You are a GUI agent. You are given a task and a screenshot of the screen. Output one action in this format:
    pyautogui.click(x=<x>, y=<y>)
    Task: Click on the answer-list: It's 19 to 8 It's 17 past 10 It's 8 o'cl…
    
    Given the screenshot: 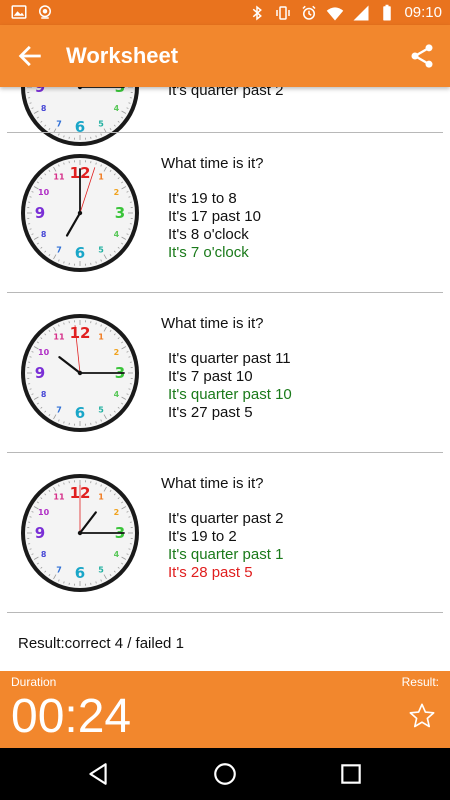 What is the action you would take?
    pyautogui.click(x=214, y=226)
    